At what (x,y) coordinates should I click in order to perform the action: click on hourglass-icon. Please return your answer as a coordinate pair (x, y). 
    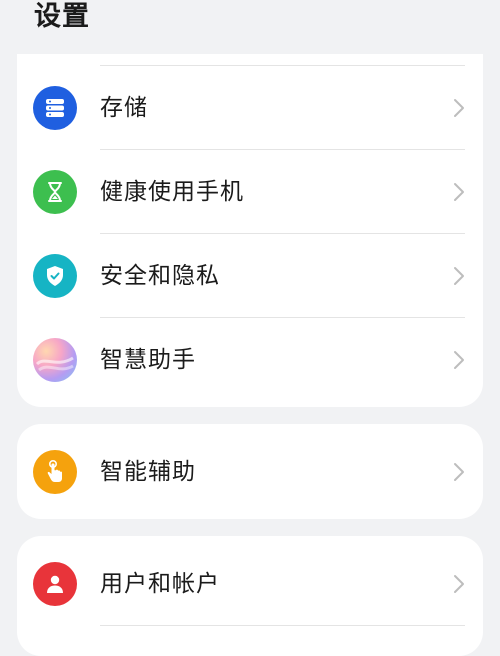
    Looking at the image, I should click on (55, 192).